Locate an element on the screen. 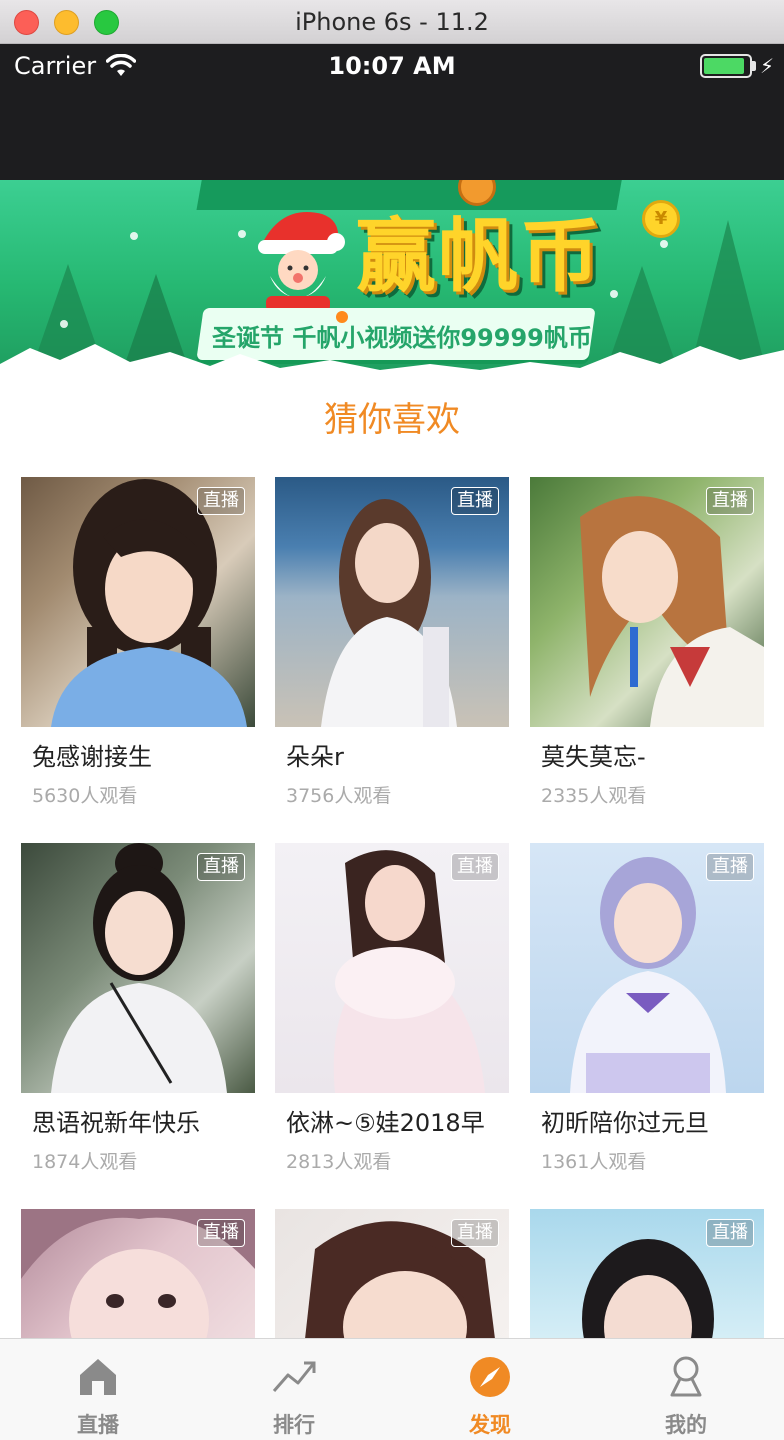 This screenshot has width=784, height=1440. battery-tip is located at coordinates (754, 66).